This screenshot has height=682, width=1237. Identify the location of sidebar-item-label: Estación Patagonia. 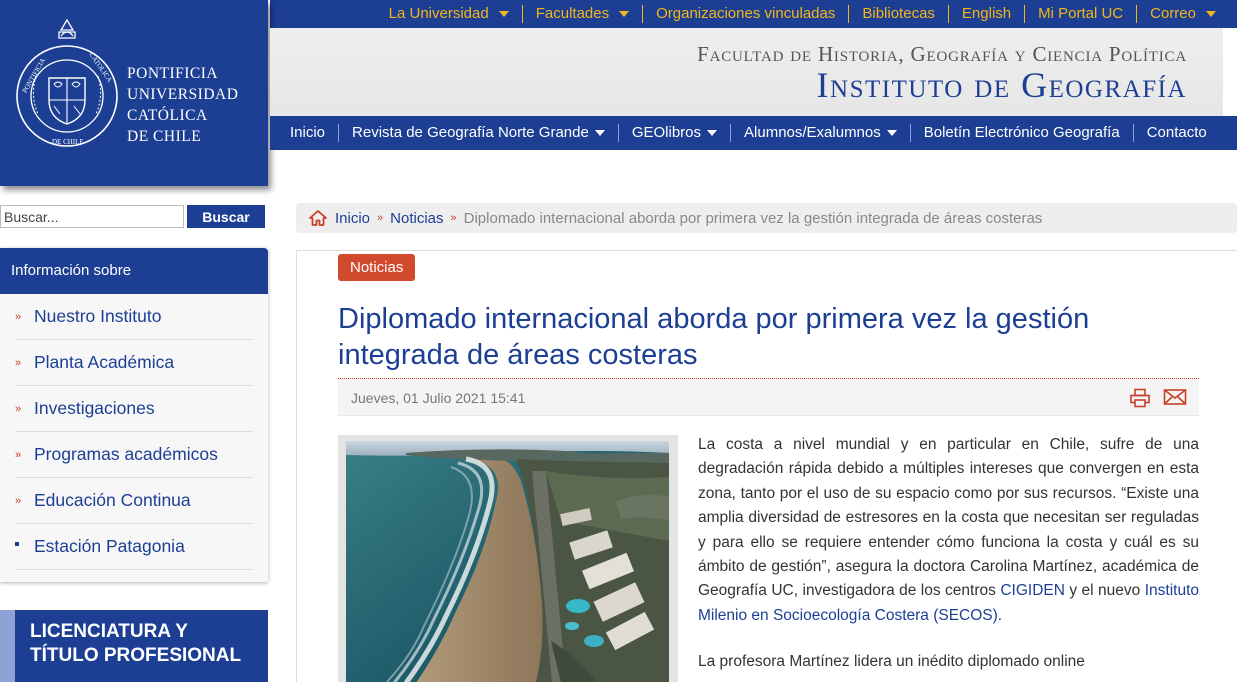
(109, 546).